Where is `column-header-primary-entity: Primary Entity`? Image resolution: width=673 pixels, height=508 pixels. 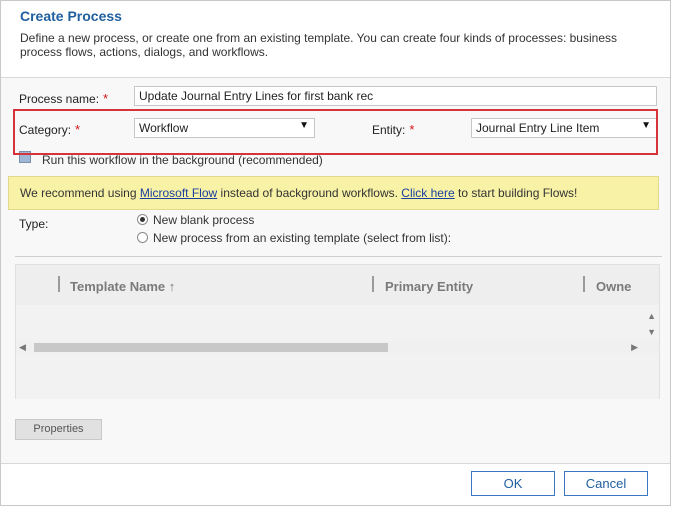
column-header-primary-entity: Primary Entity is located at coordinates (429, 286).